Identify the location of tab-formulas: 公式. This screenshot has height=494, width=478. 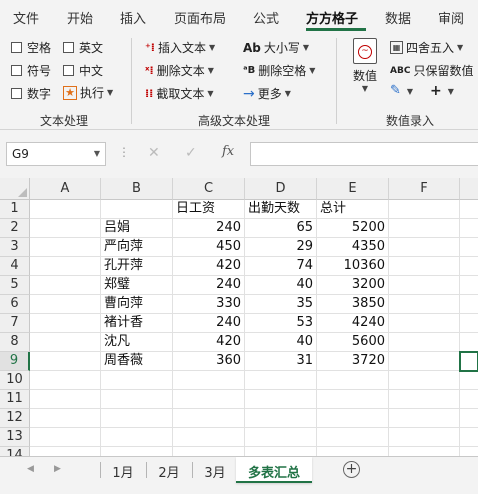
(266, 17).